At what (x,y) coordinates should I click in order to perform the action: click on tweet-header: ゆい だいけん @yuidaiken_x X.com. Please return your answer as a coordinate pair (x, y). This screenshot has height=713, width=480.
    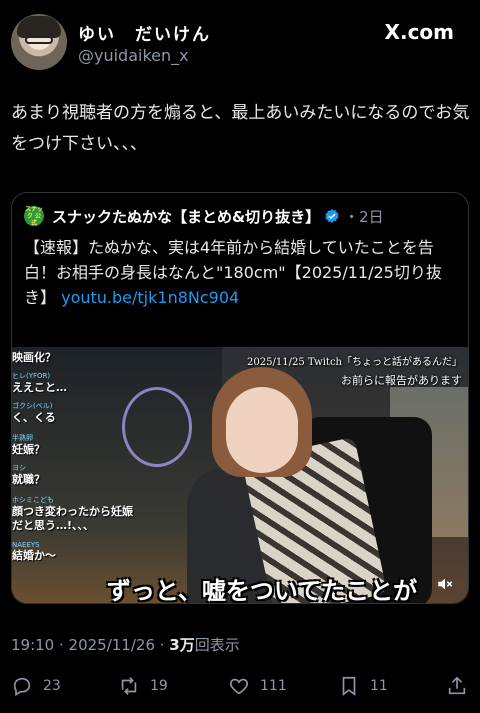
    Looking at the image, I should click on (240, 40).